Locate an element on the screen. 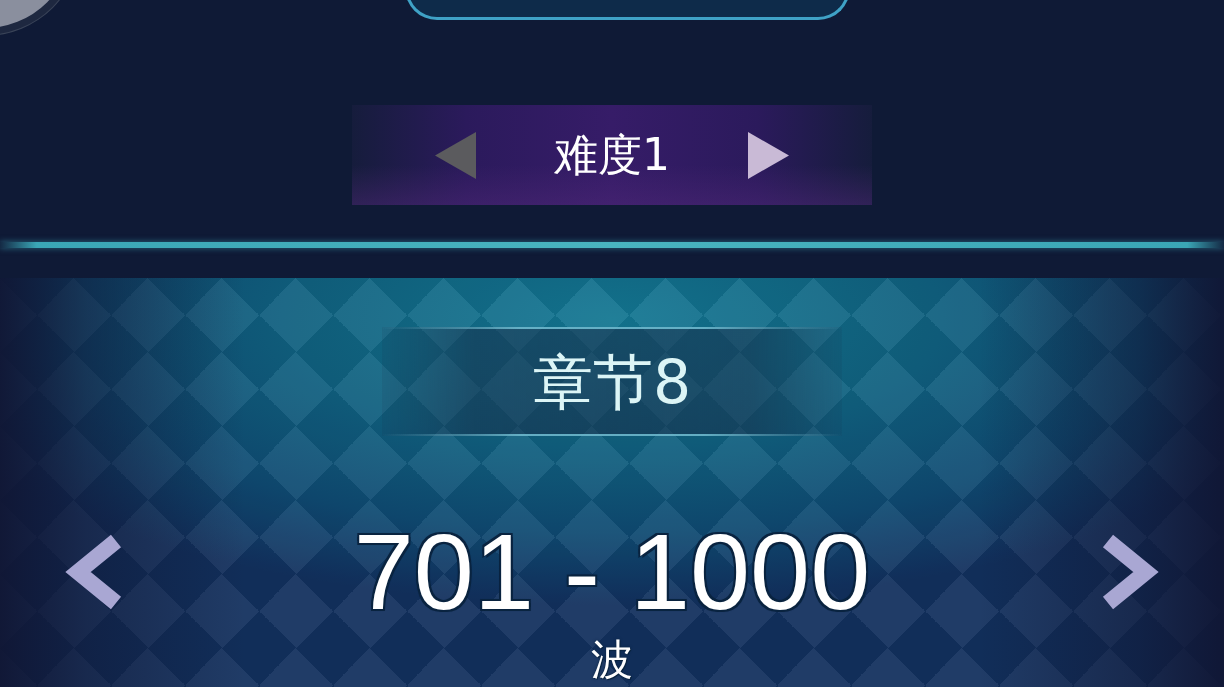 The width and height of the screenshot is (1224, 687). difficulty-label: 难度1 is located at coordinates (612, 155).